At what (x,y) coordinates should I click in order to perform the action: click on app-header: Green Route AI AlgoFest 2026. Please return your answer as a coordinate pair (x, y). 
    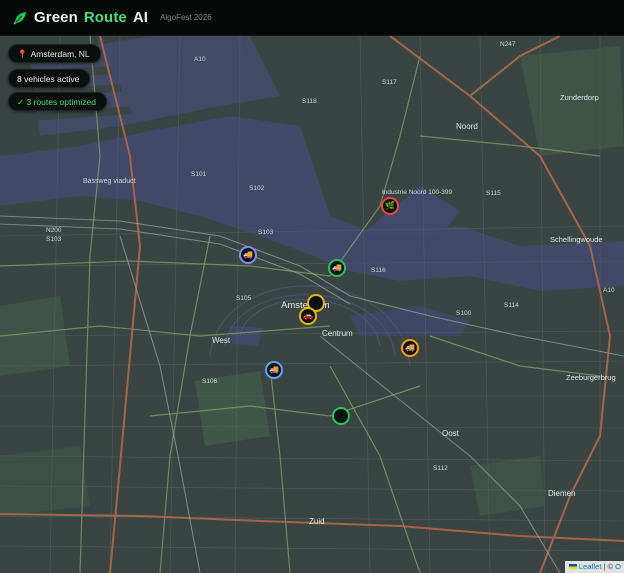
    Looking at the image, I should click on (312, 18).